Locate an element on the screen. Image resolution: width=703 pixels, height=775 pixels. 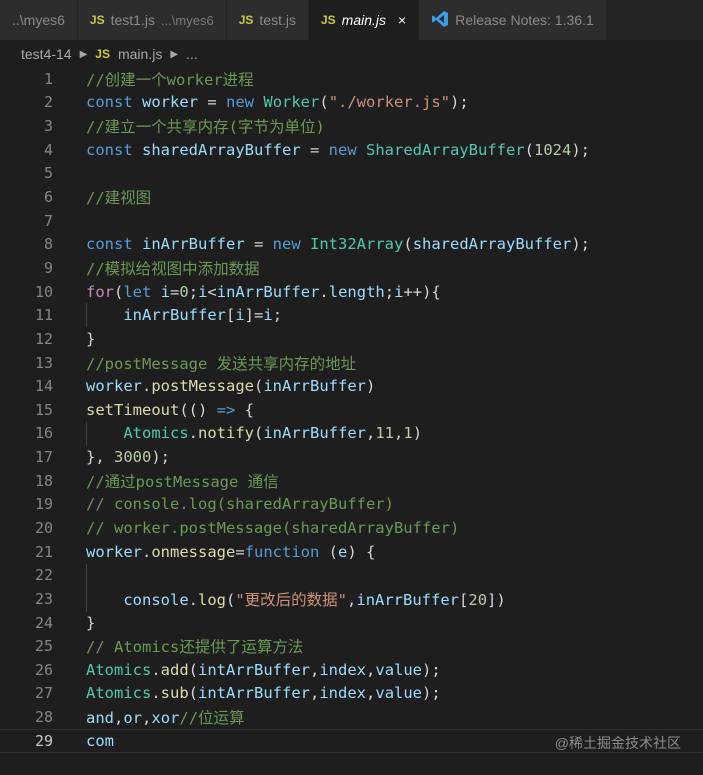
code-line: 25 // Atomics还提供了运算方法 is located at coordinates (351, 646).